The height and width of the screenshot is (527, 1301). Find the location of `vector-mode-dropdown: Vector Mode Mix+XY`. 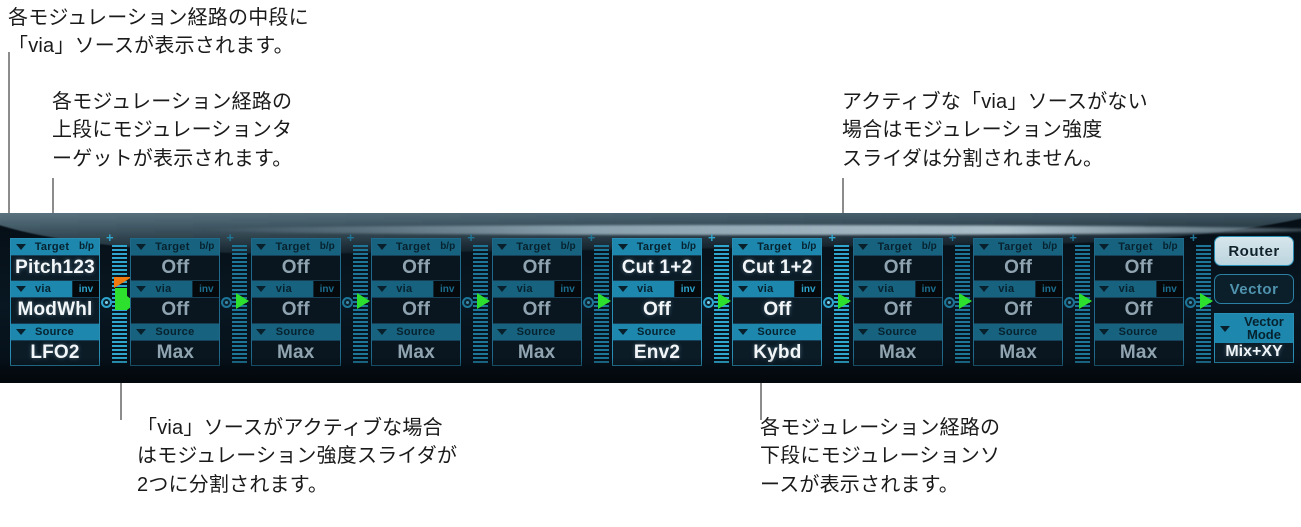

vector-mode-dropdown: Vector Mode Mix+XY is located at coordinates (1254, 338).